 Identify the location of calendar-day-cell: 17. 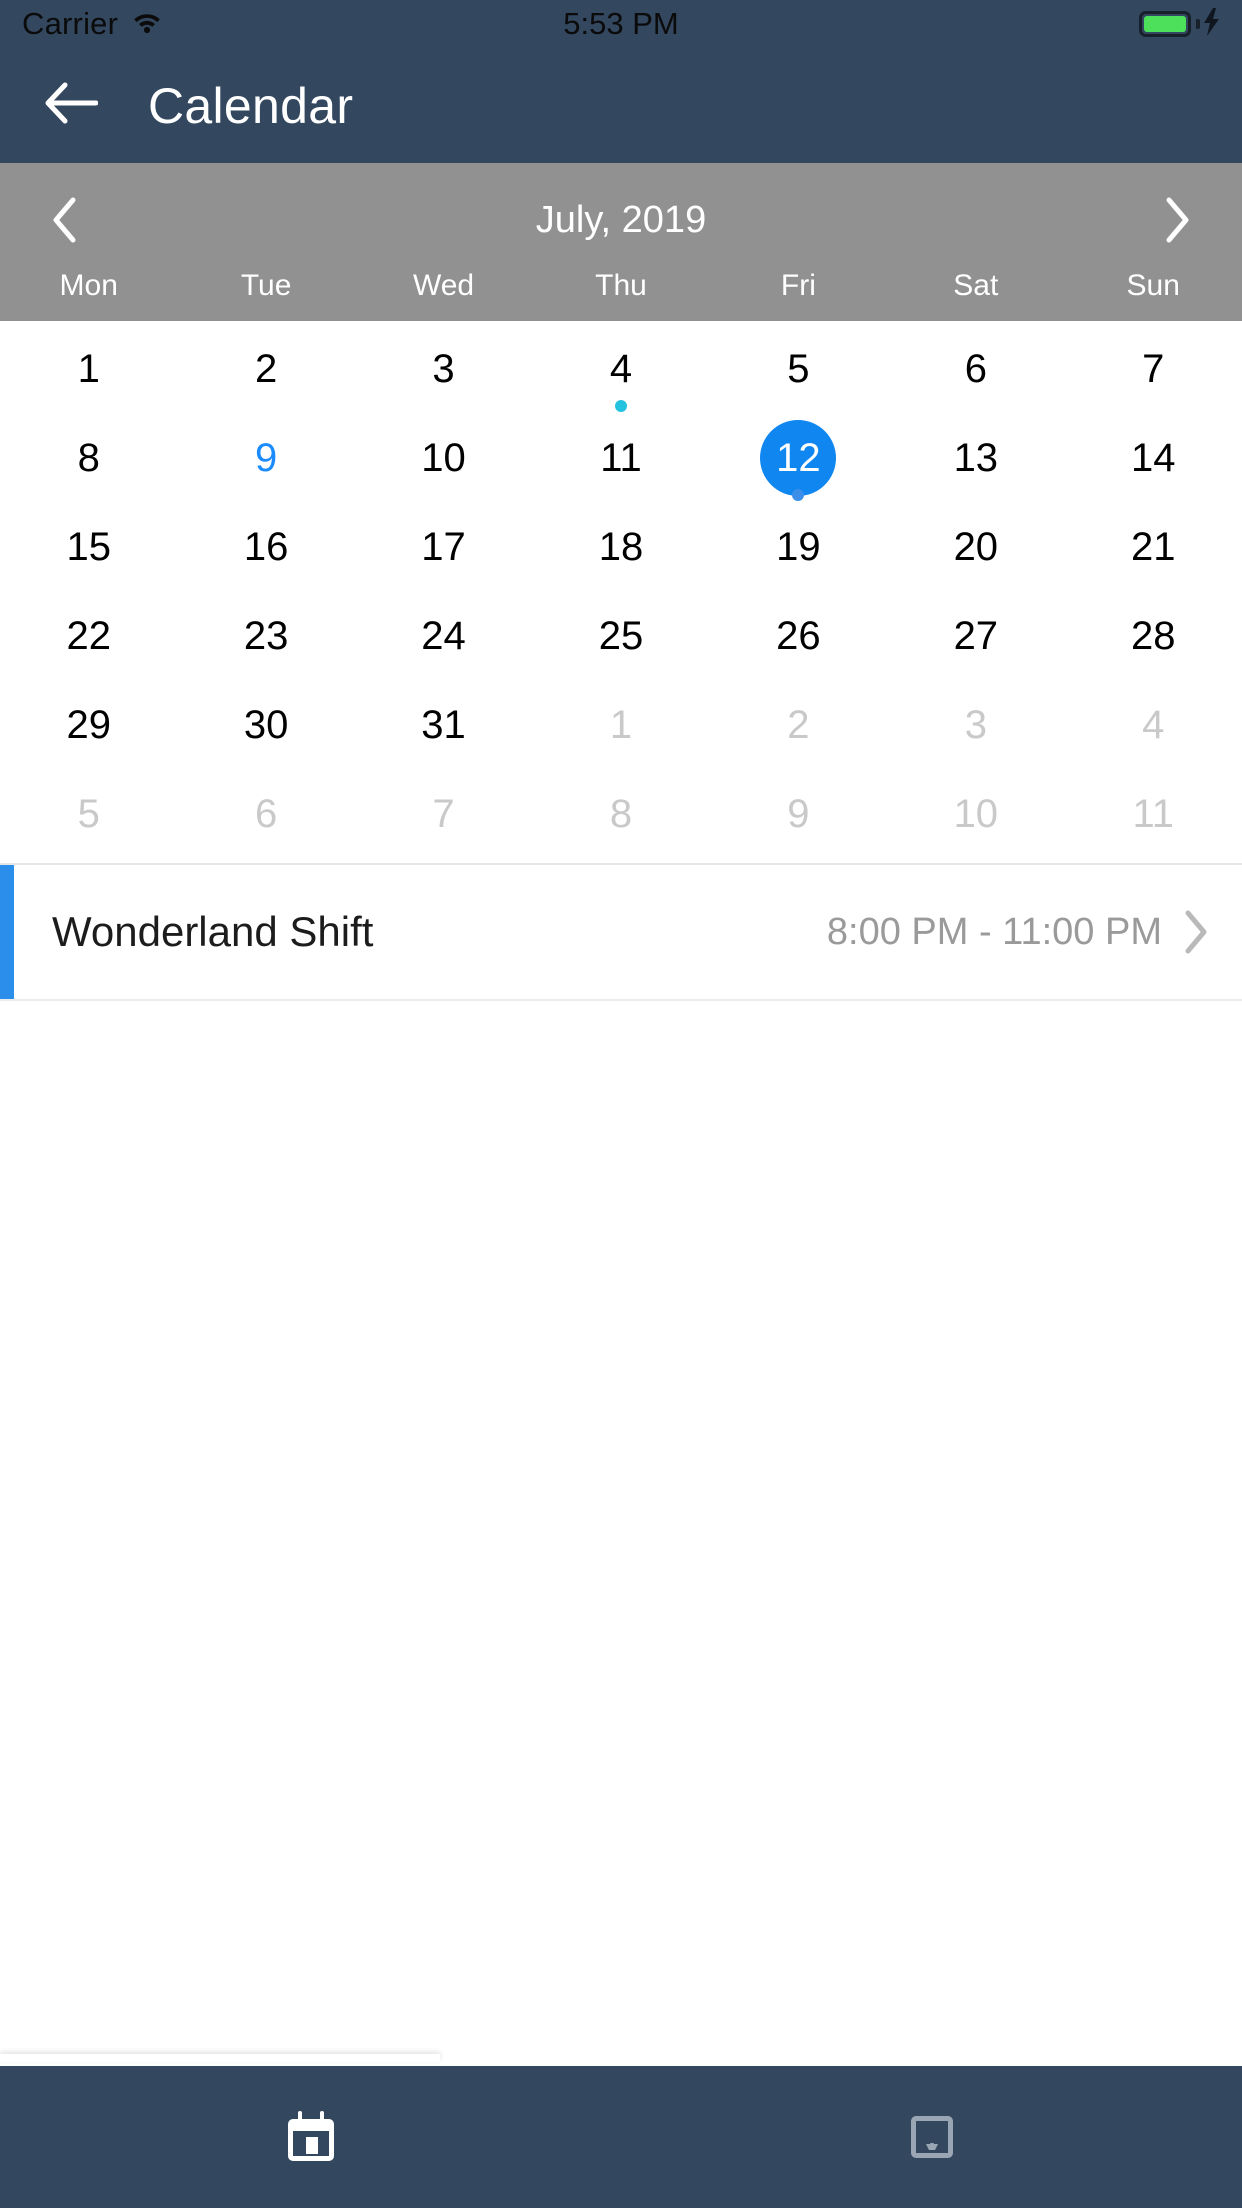
(443, 551).